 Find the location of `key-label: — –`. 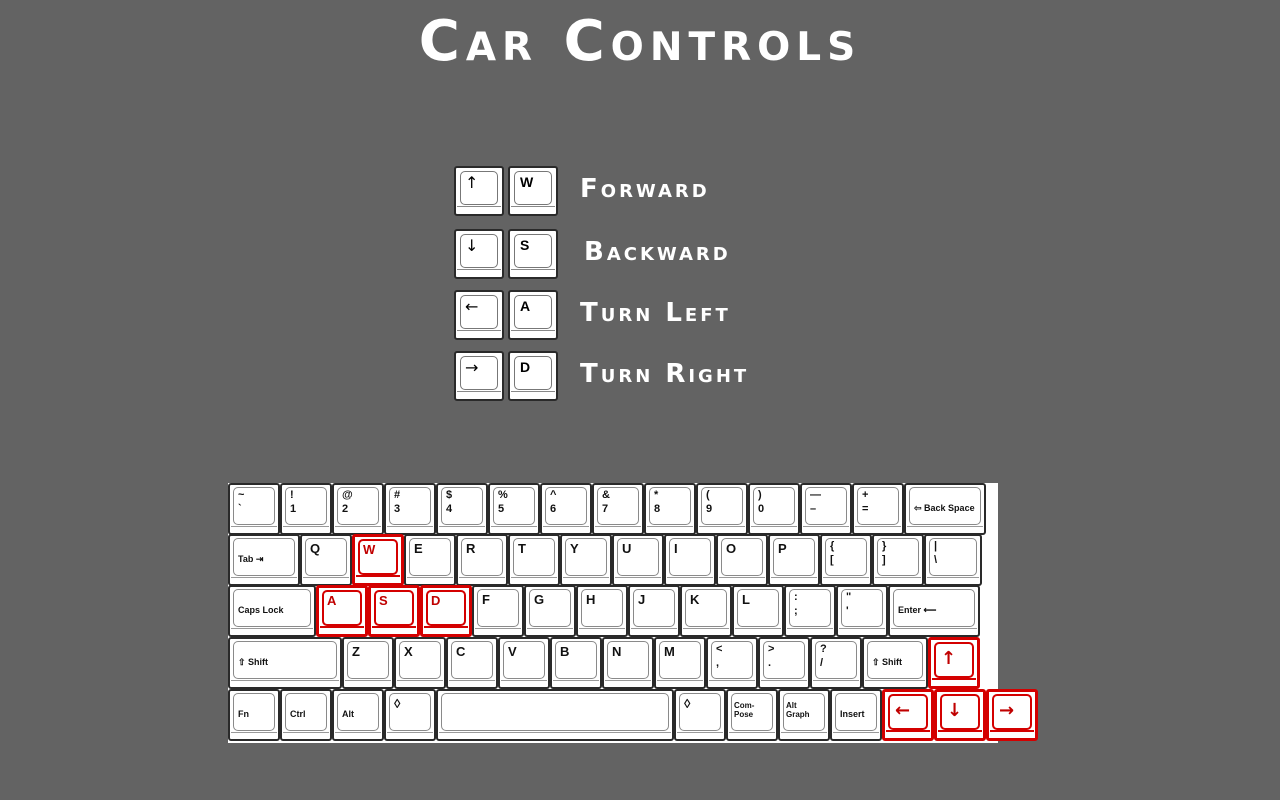

key-label: — – is located at coordinates (815, 502).